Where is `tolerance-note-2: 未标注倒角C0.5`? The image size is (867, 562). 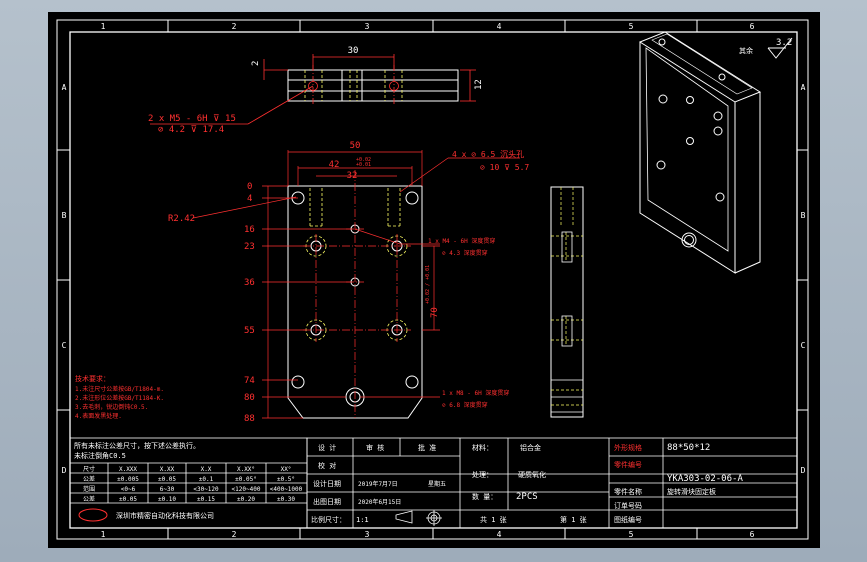
tolerance-note-2: 未标注倒角C0.5 is located at coordinates (100, 455).